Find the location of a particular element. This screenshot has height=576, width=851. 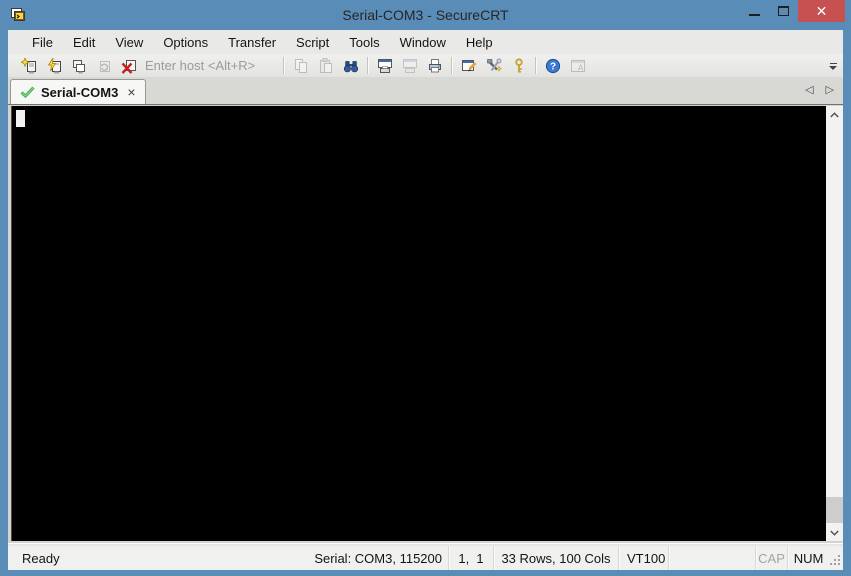

global-options-button is located at coordinates (493, 66).